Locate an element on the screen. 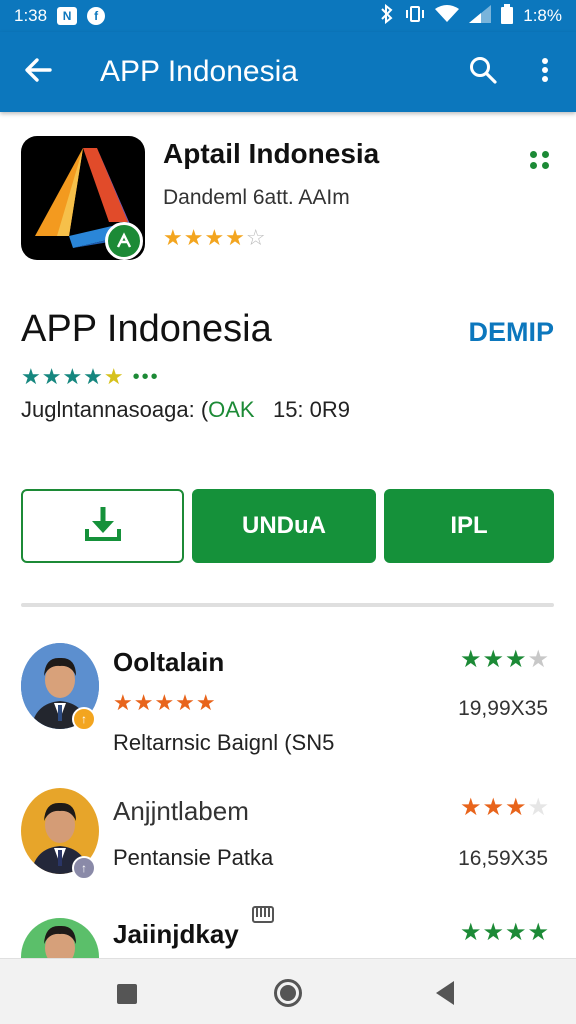 Image resolution: width=576 pixels, height=1024 pixels. section-divider is located at coordinates (287, 605).